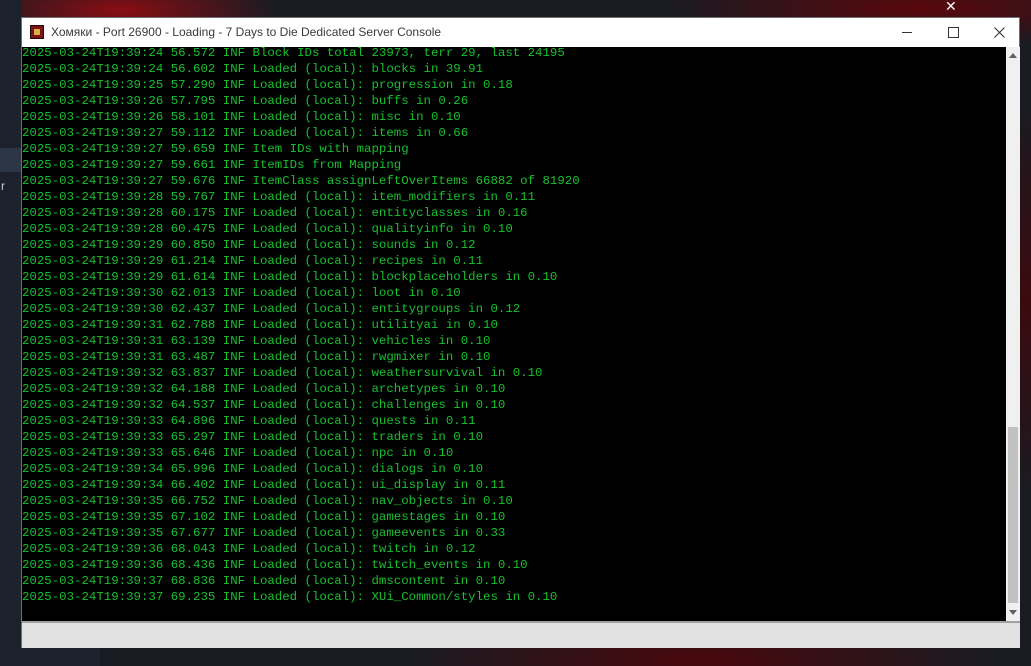 The width and height of the screenshot is (1031, 666). I want to click on background-panel, so click(50, 657).